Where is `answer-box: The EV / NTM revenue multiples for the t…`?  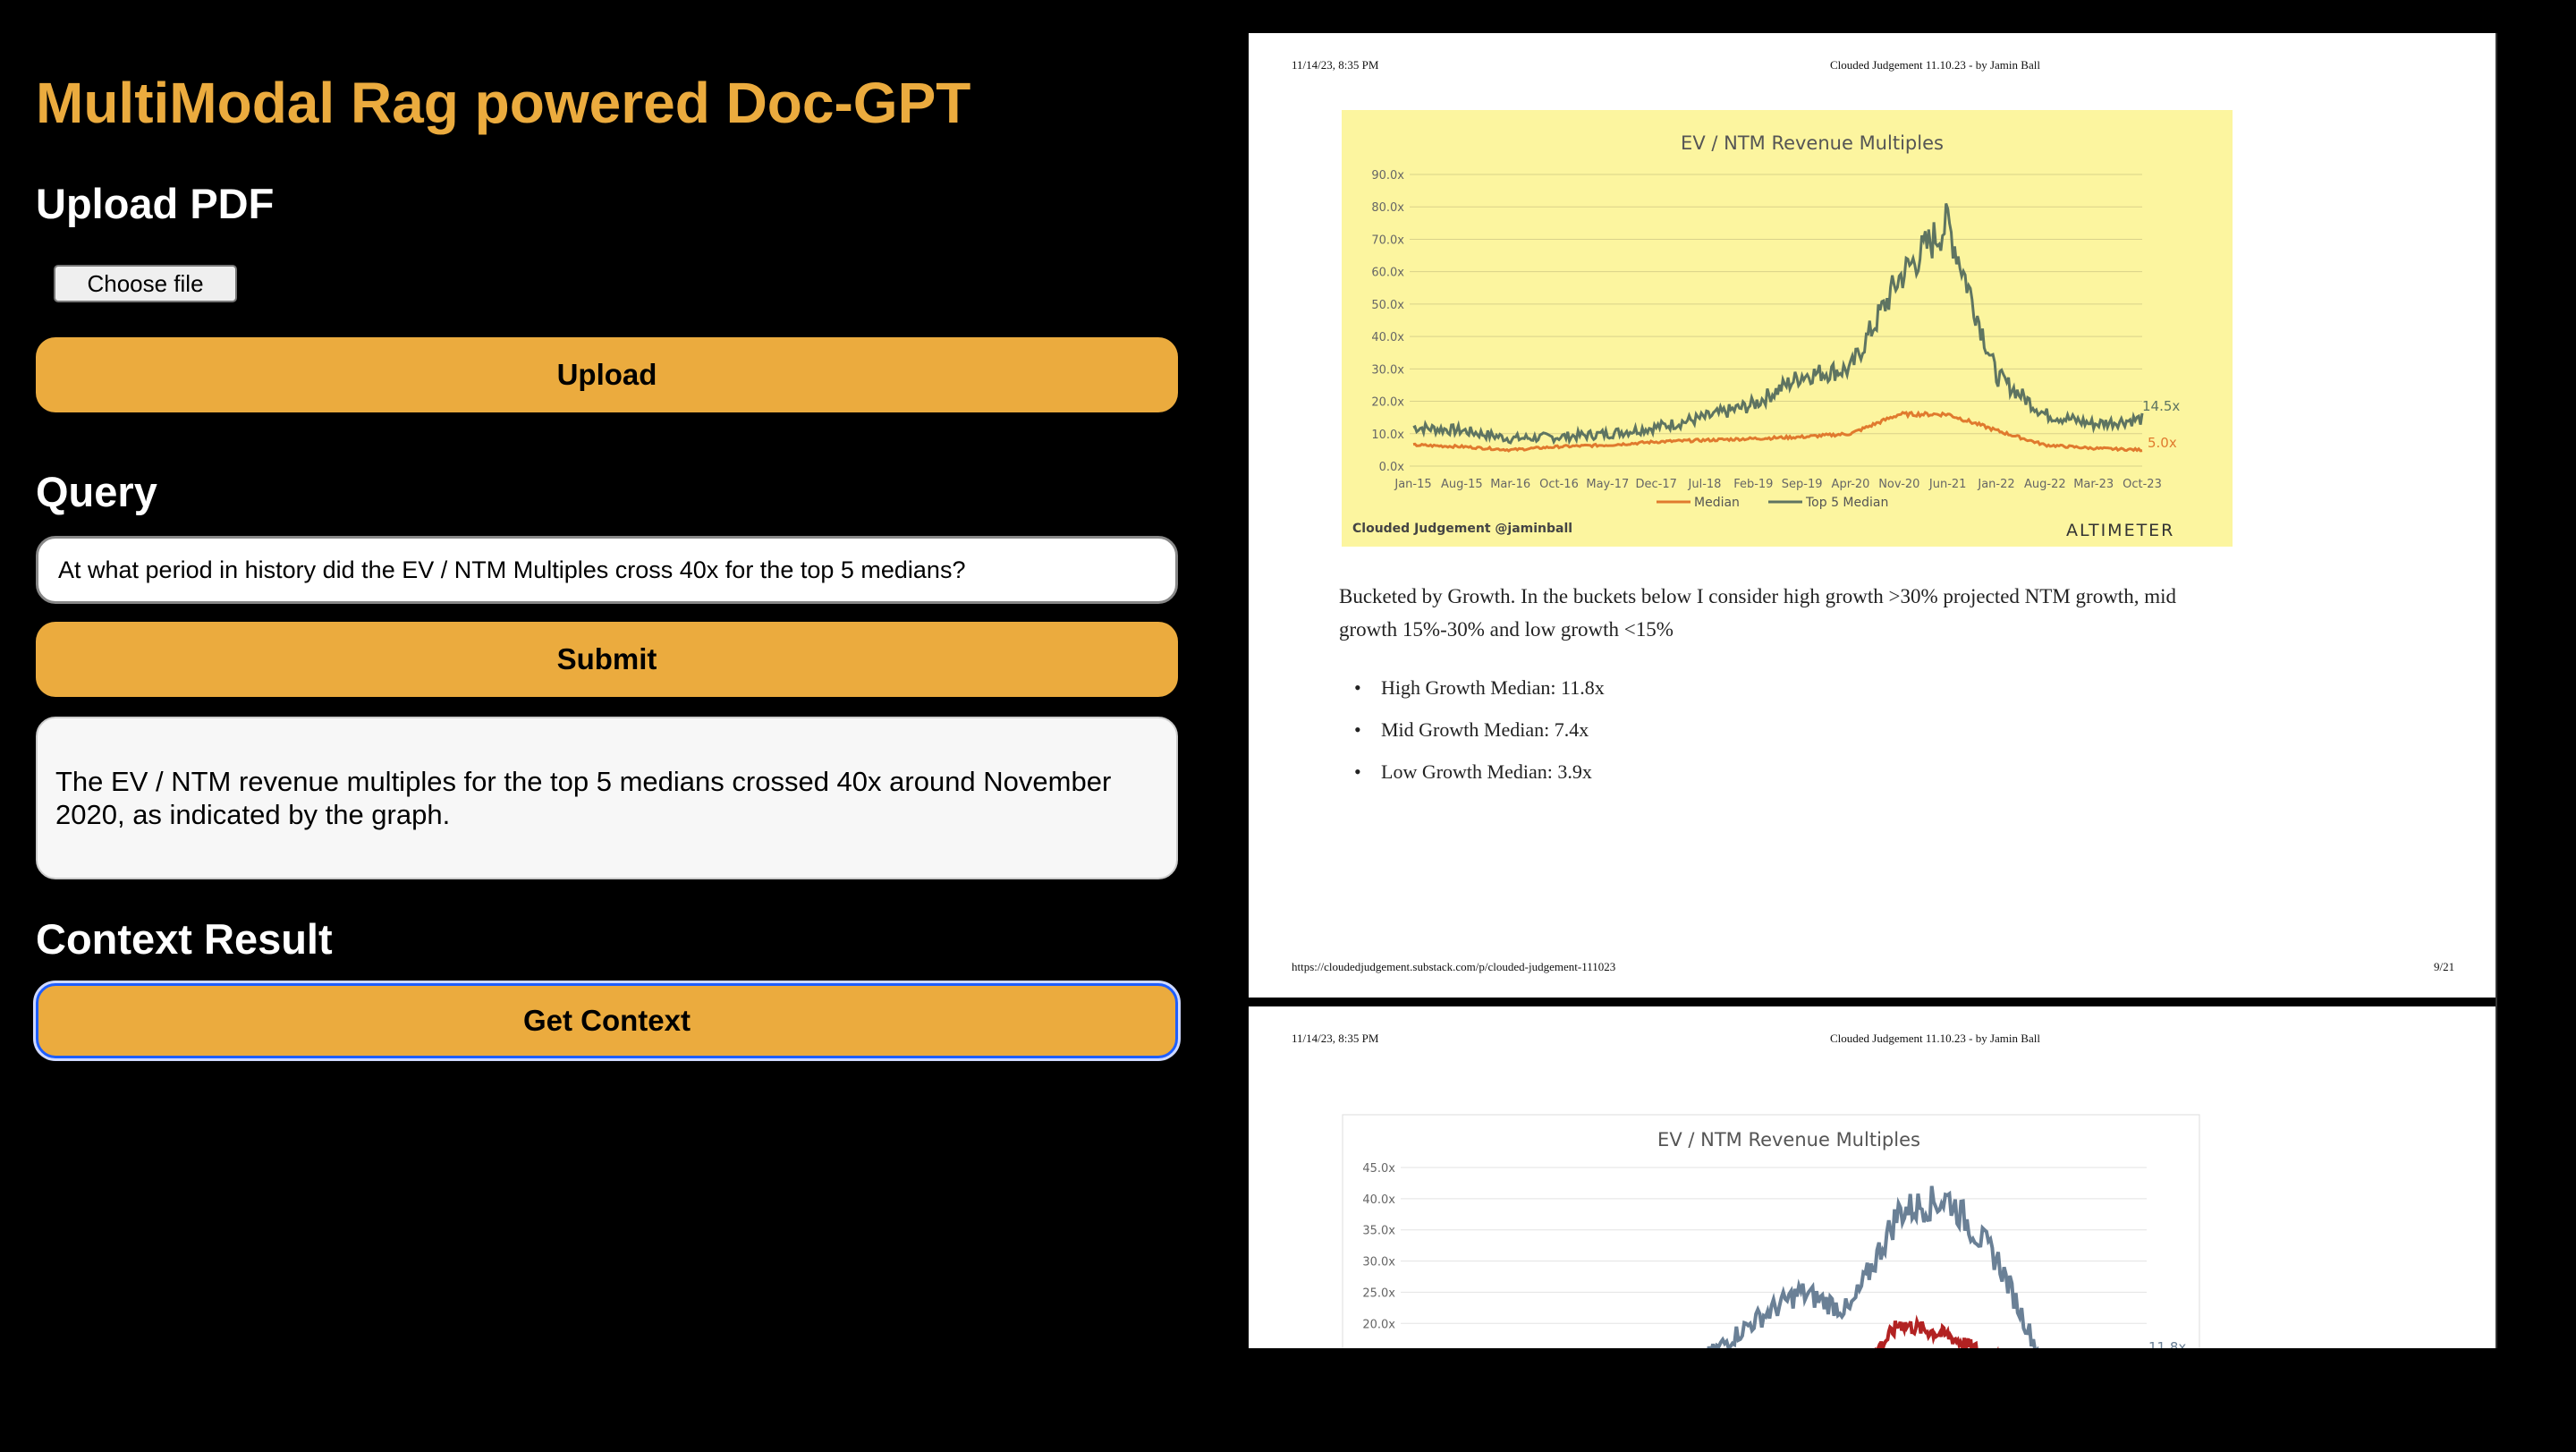 answer-box: The EV / NTM revenue multiples for the t… is located at coordinates (607, 798).